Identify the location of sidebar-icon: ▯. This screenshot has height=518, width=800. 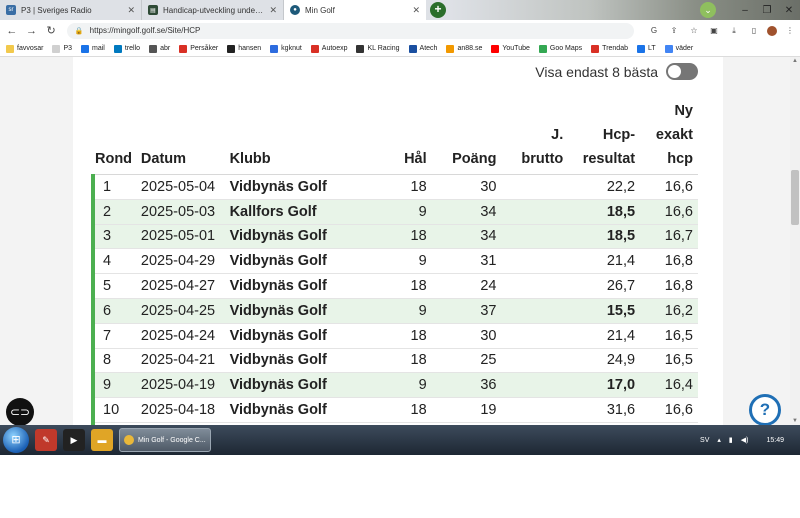
(754, 31).